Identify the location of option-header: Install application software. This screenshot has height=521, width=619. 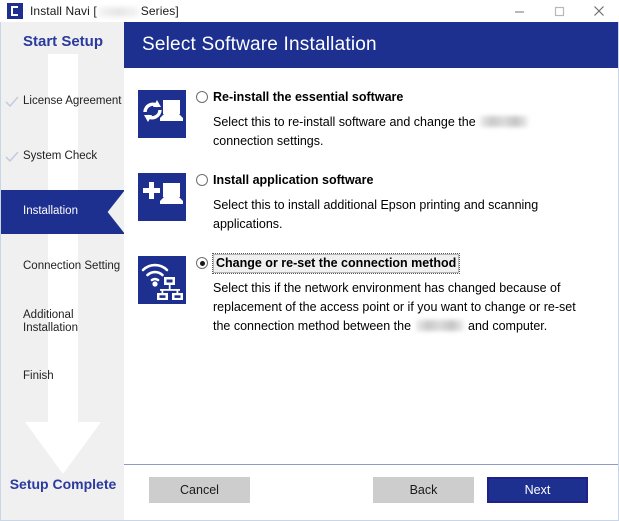
(400, 180).